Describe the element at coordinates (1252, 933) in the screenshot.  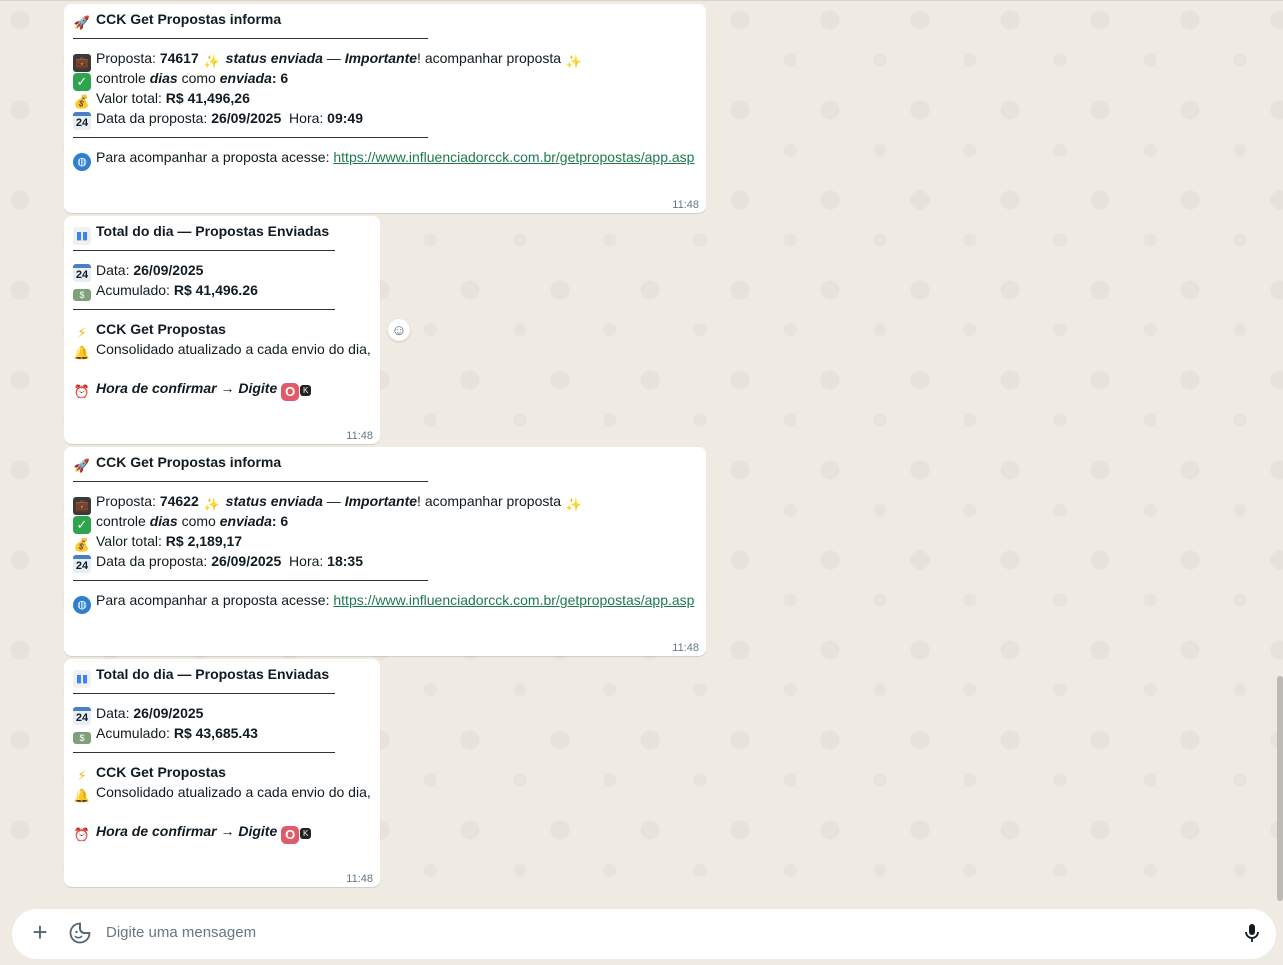
I see `microphone-icon` at that location.